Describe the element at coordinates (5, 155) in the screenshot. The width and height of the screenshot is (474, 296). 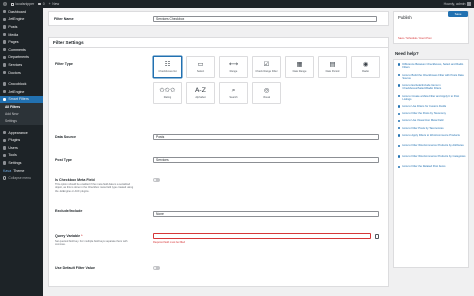
I see `tools-icon` at that location.